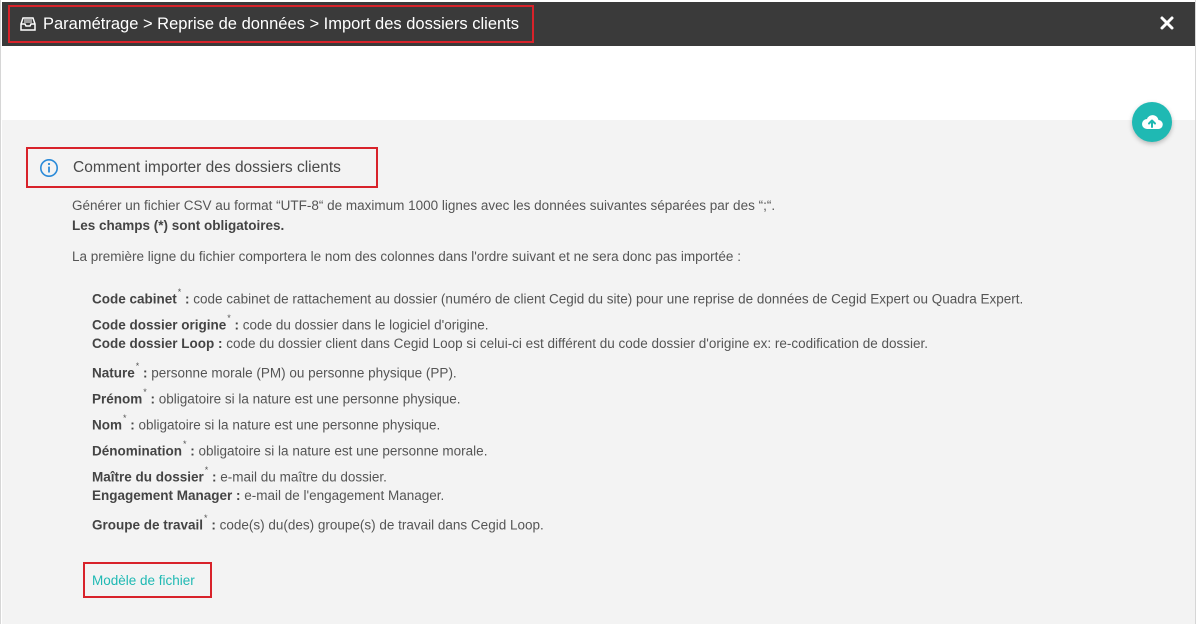  What do you see at coordinates (49, 168) in the screenshot?
I see `info-icon` at bounding box center [49, 168].